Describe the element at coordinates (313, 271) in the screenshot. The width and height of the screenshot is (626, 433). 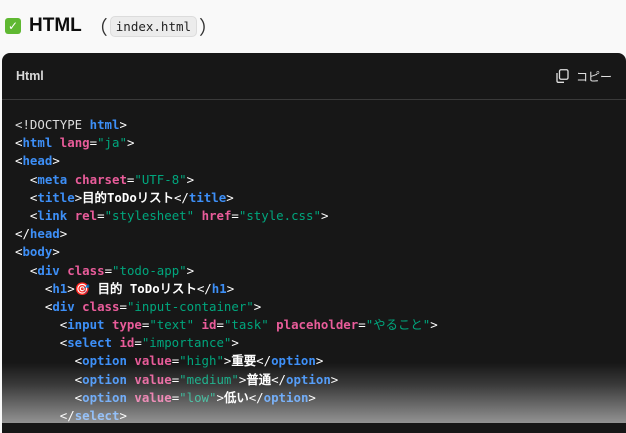
I see `code-line: <div class="todo-app">` at that location.